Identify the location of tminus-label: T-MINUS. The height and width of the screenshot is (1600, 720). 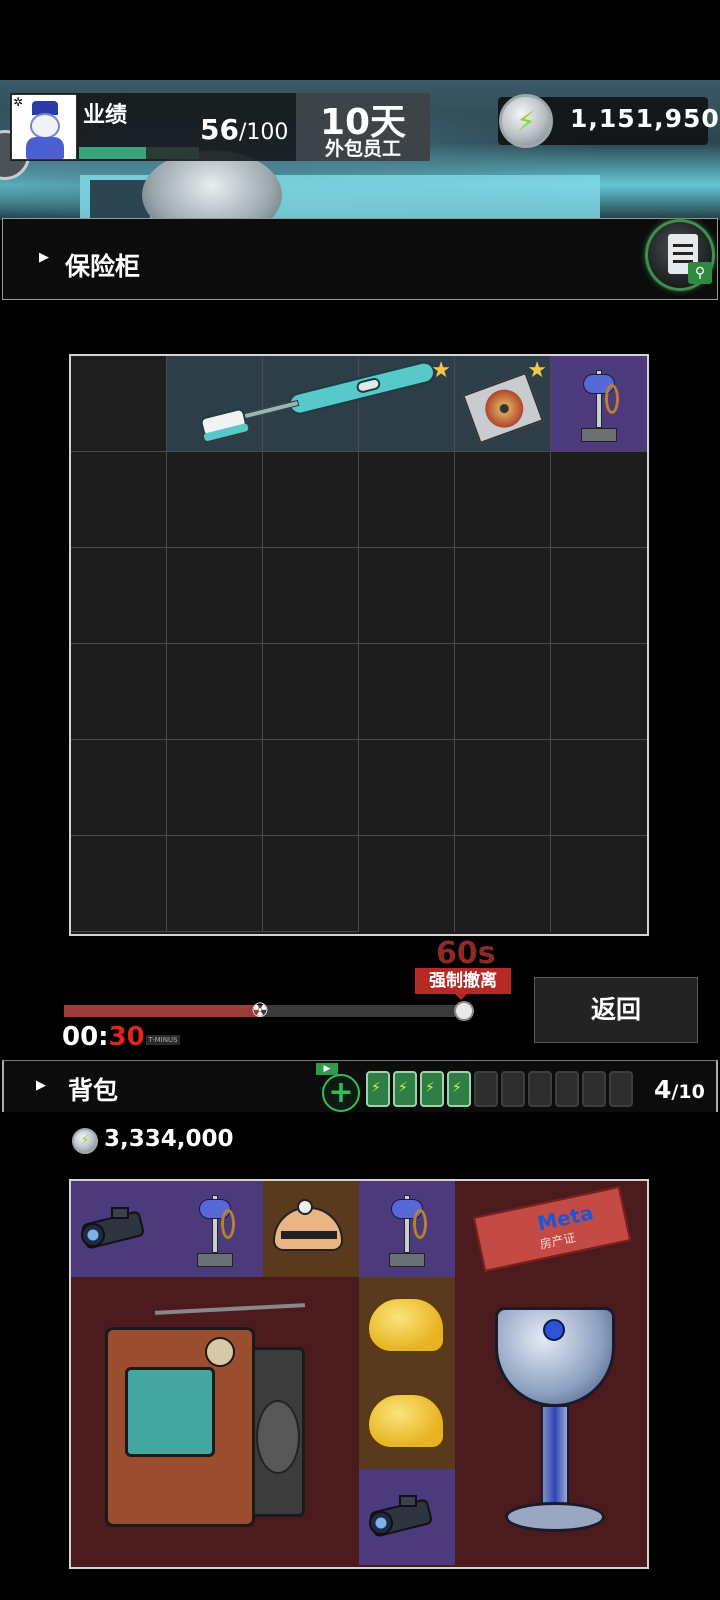
(163, 1040).